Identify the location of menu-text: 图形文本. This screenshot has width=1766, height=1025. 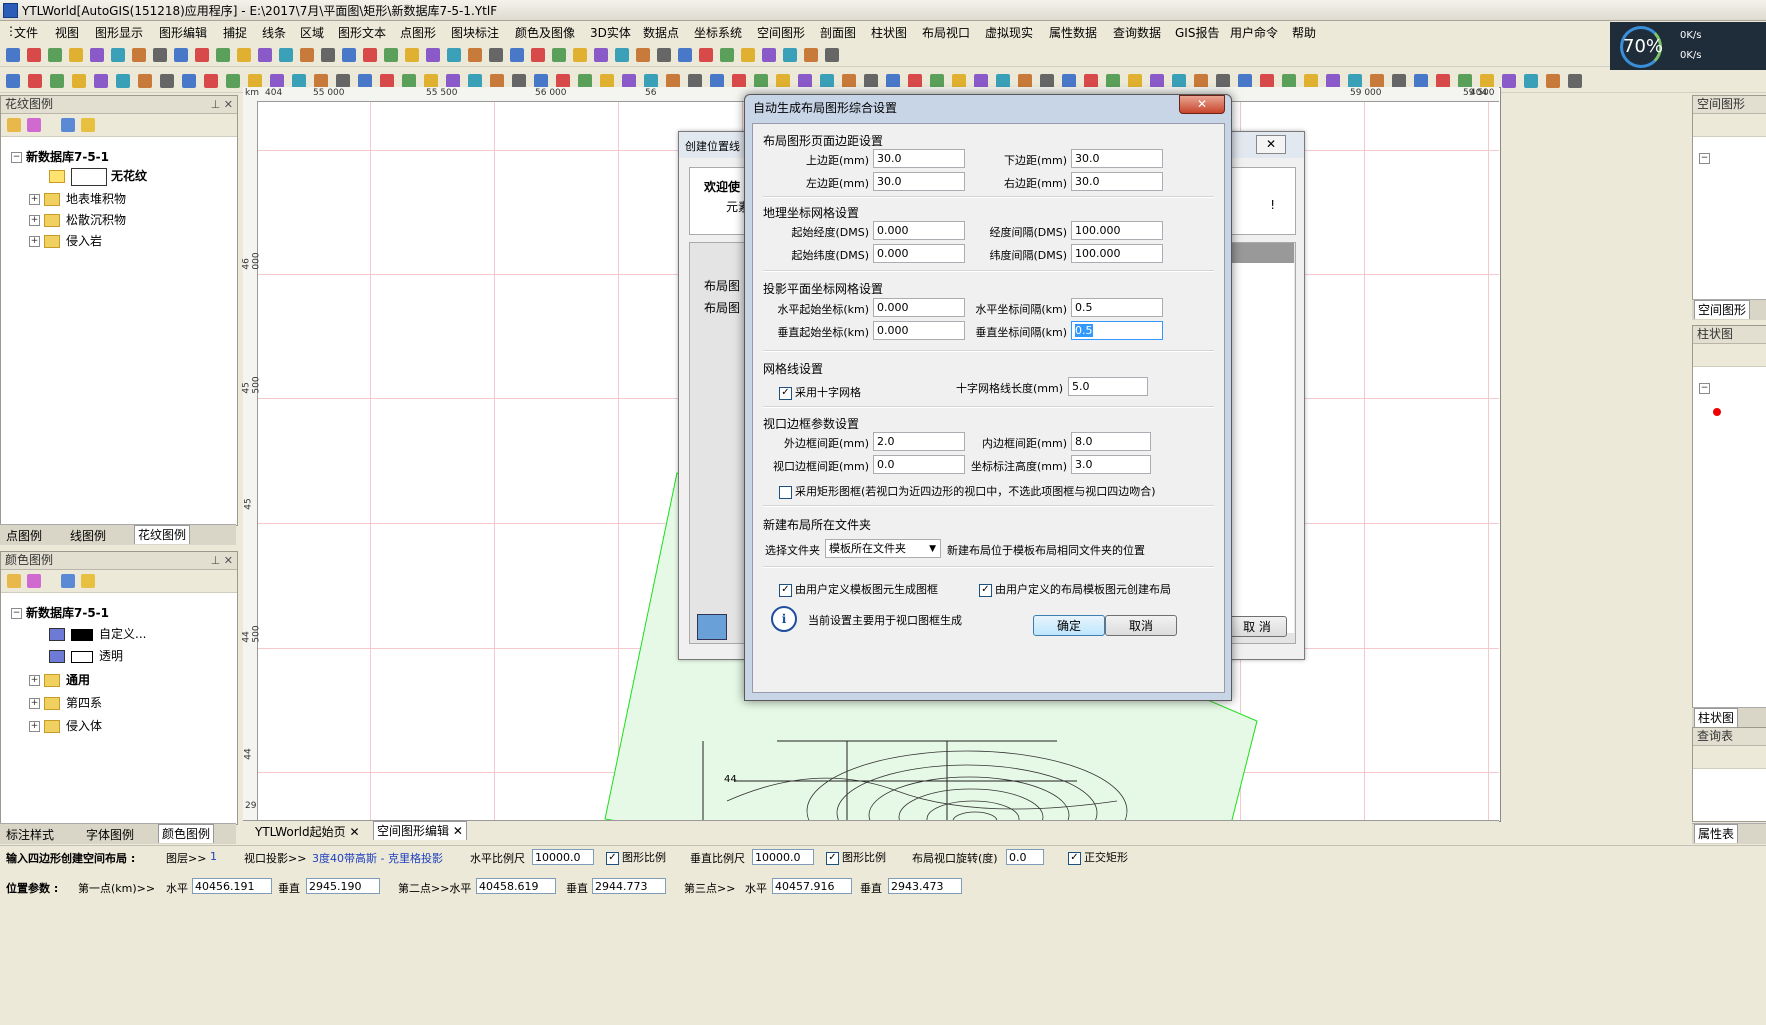
(362, 32).